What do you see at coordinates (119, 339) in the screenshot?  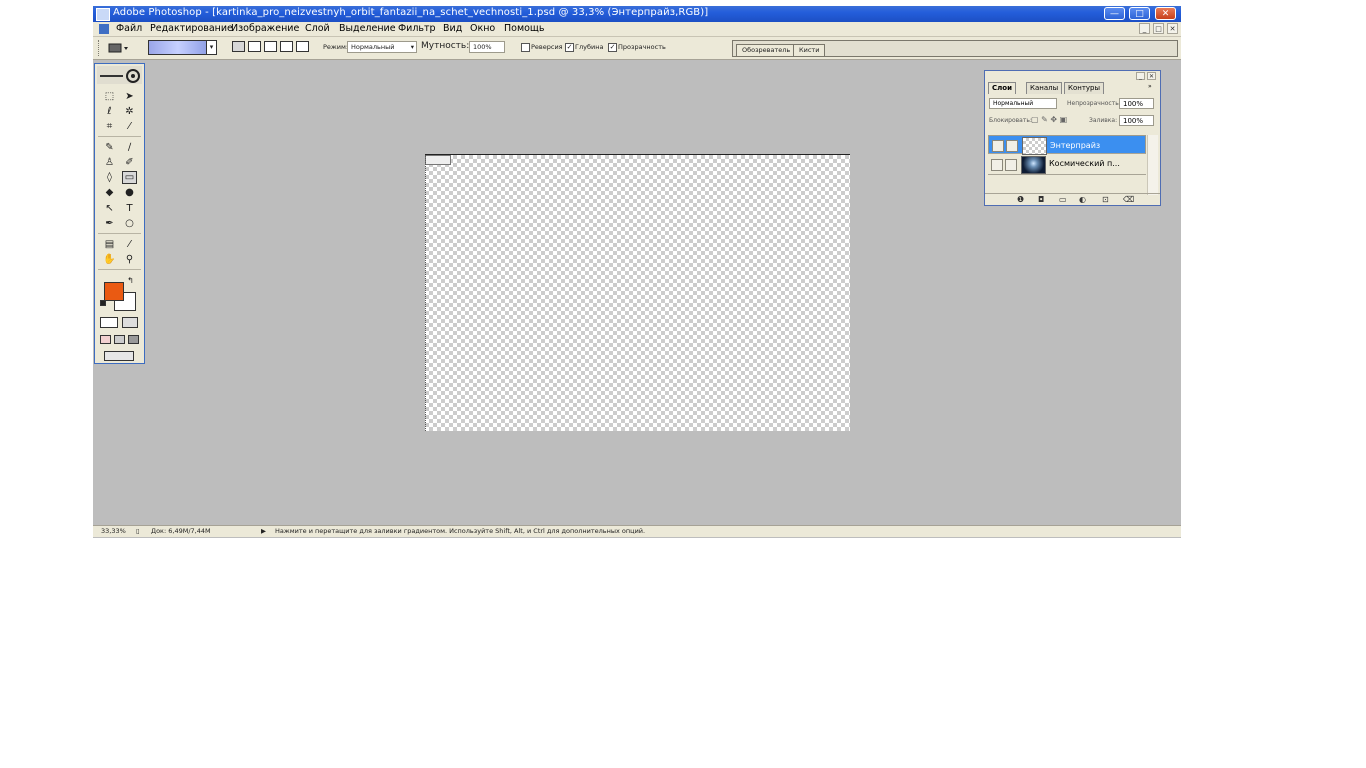 I see `full-screen-menu-mode-button` at bounding box center [119, 339].